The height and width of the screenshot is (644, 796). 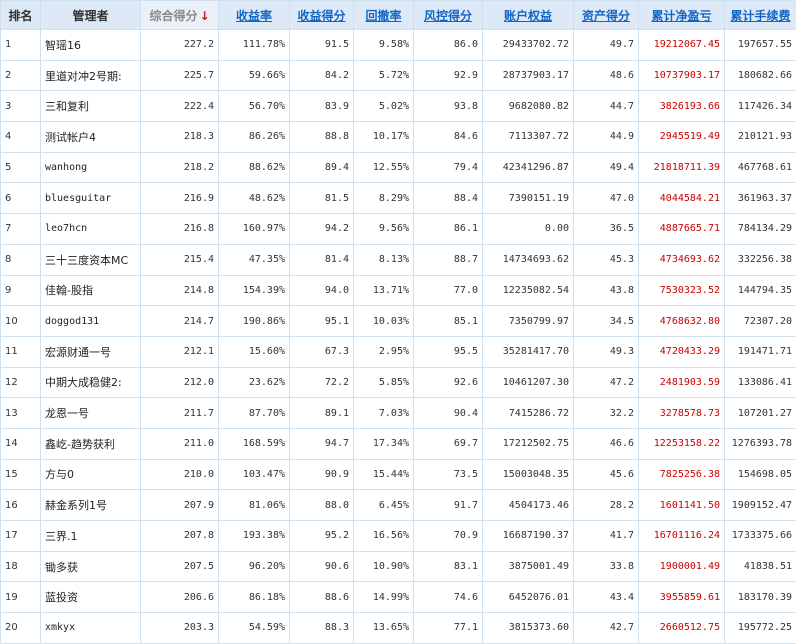 What do you see at coordinates (91, 167) in the screenshot?
I see `manager-name-cell: wanhong` at bounding box center [91, 167].